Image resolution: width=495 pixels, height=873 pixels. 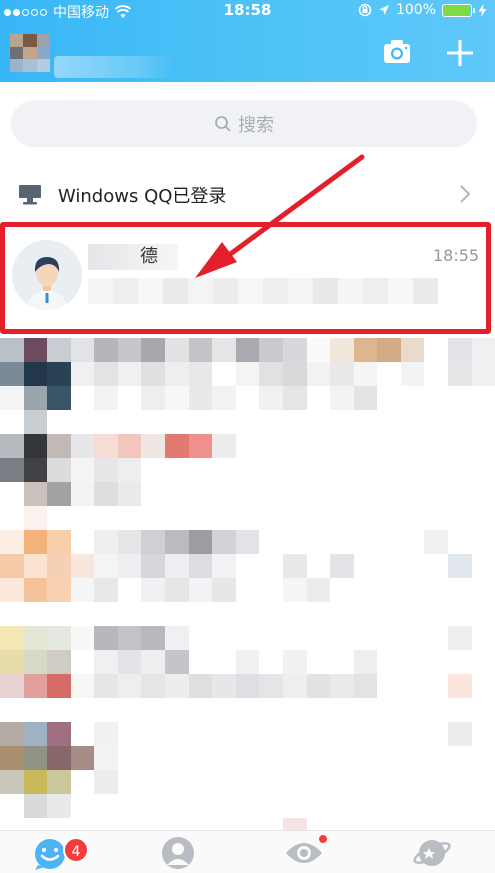 What do you see at coordinates (30, 195) in the screenshot?
I see `monitor-icon` at bounding box center [30, 195].